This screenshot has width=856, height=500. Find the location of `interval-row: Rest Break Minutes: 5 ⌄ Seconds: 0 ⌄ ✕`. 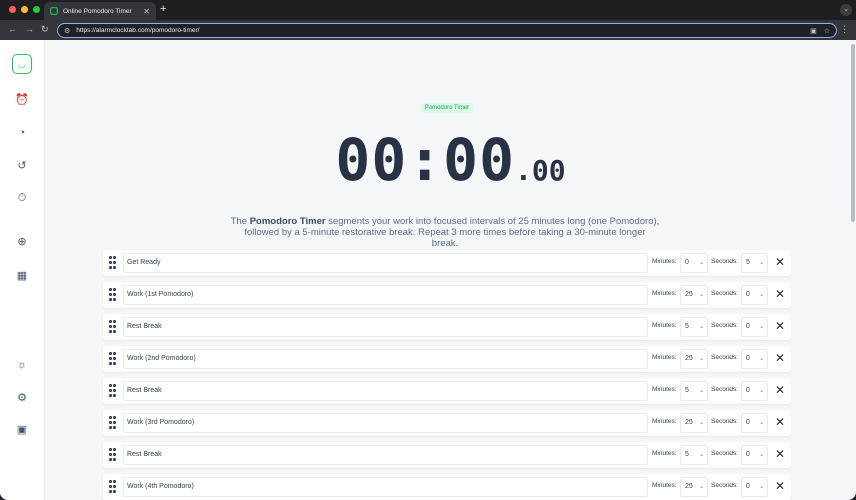

interval-row: Rest Break Minutes: 5 ⌄ Seconds: 0 ⌄ ✕ is located at coordinates (447, 455).